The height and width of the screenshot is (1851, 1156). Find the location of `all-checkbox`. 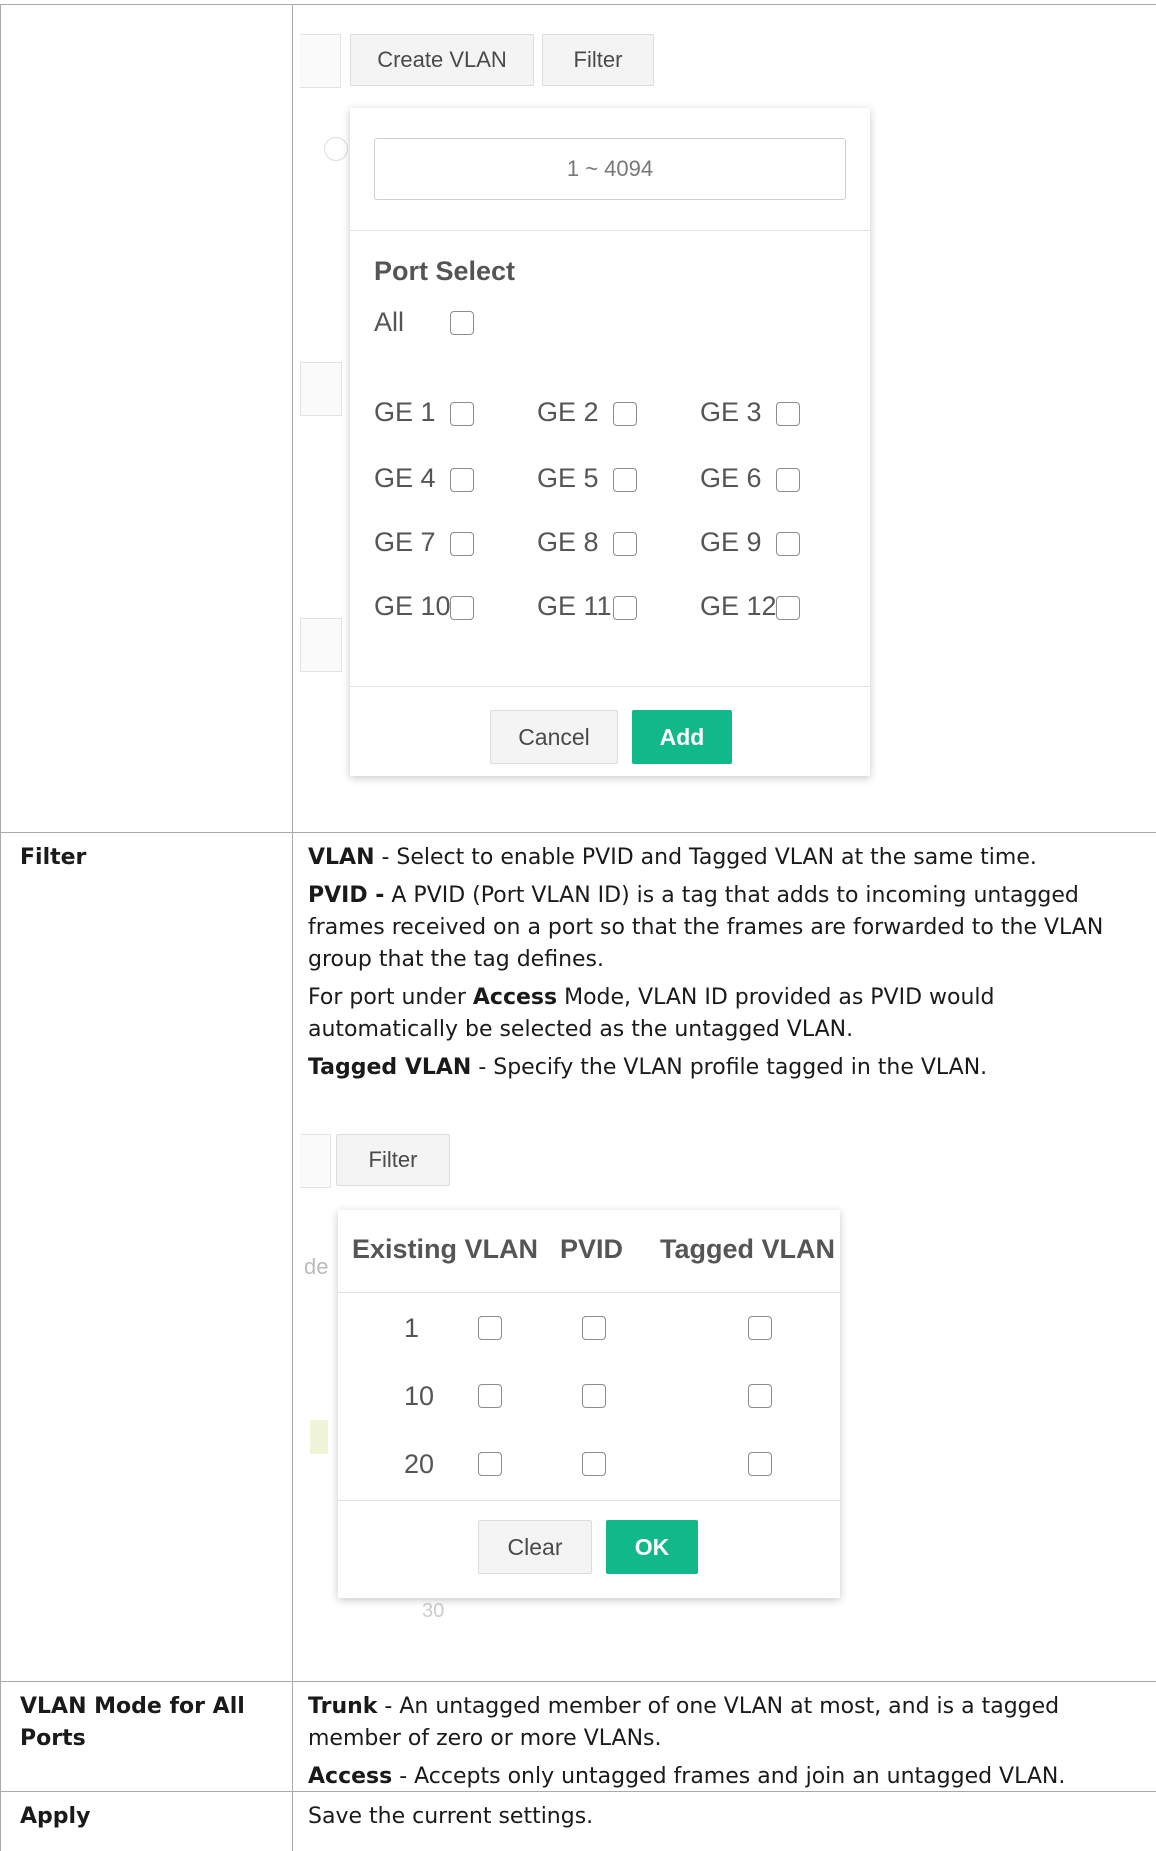

all-checkbox is located at coordinates (462, 323).